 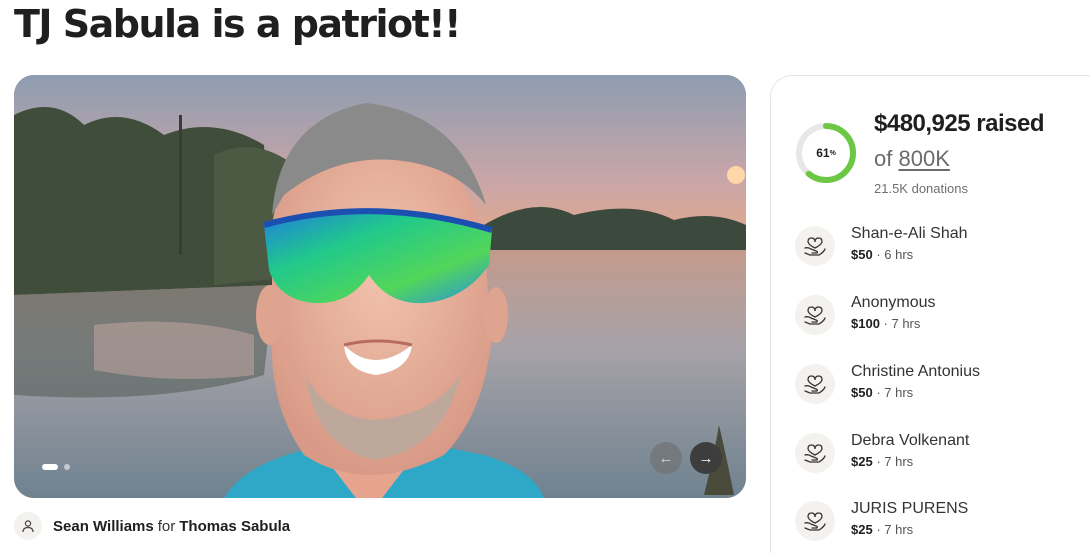 I want to click on progress-percent-symbol: %, so click(x=832, y=153).